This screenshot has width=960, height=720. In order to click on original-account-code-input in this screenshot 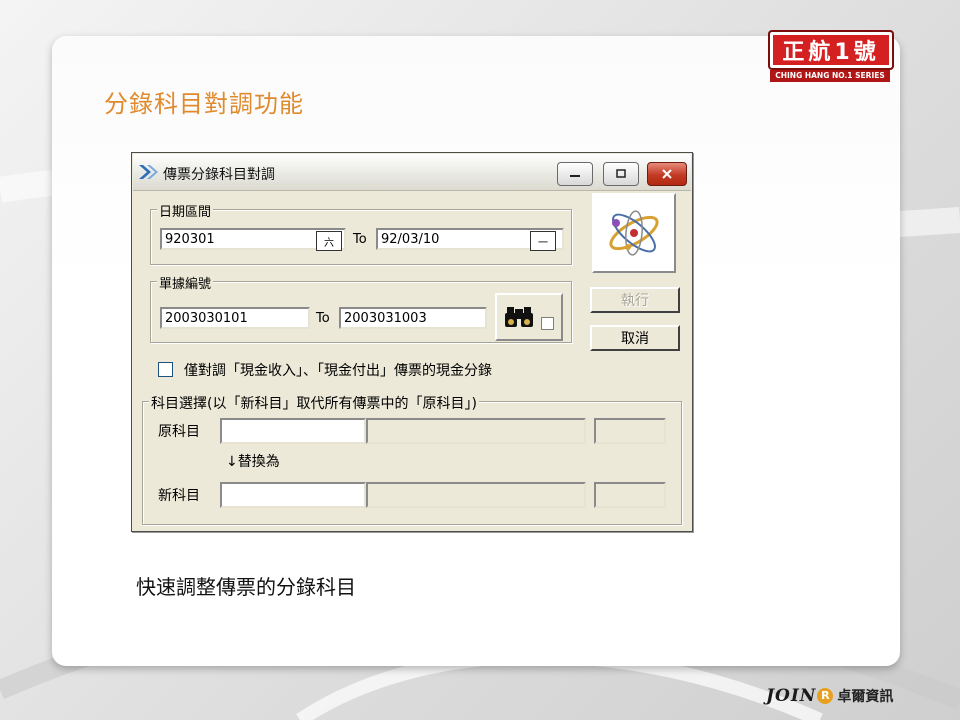, I will do `click(293, 431)`.